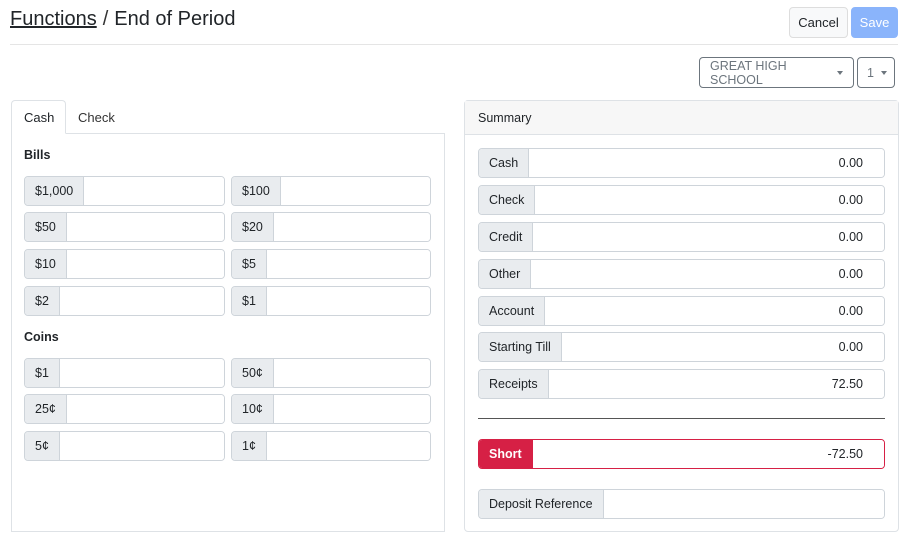  I want to click on summary-receipts-row: Receipts 72.50, so click(681, 384).